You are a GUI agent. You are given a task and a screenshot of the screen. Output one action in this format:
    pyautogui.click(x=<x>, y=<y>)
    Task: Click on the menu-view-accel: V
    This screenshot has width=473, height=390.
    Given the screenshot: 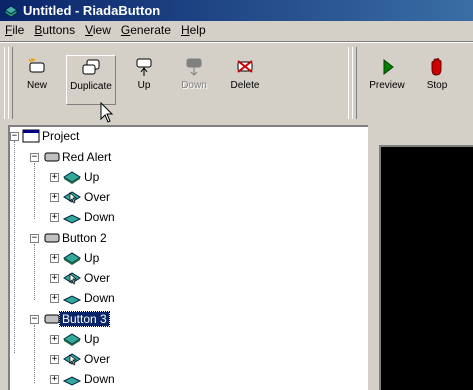 What is the action you would take?
    pyautogui.click(x=89, y=30)
    